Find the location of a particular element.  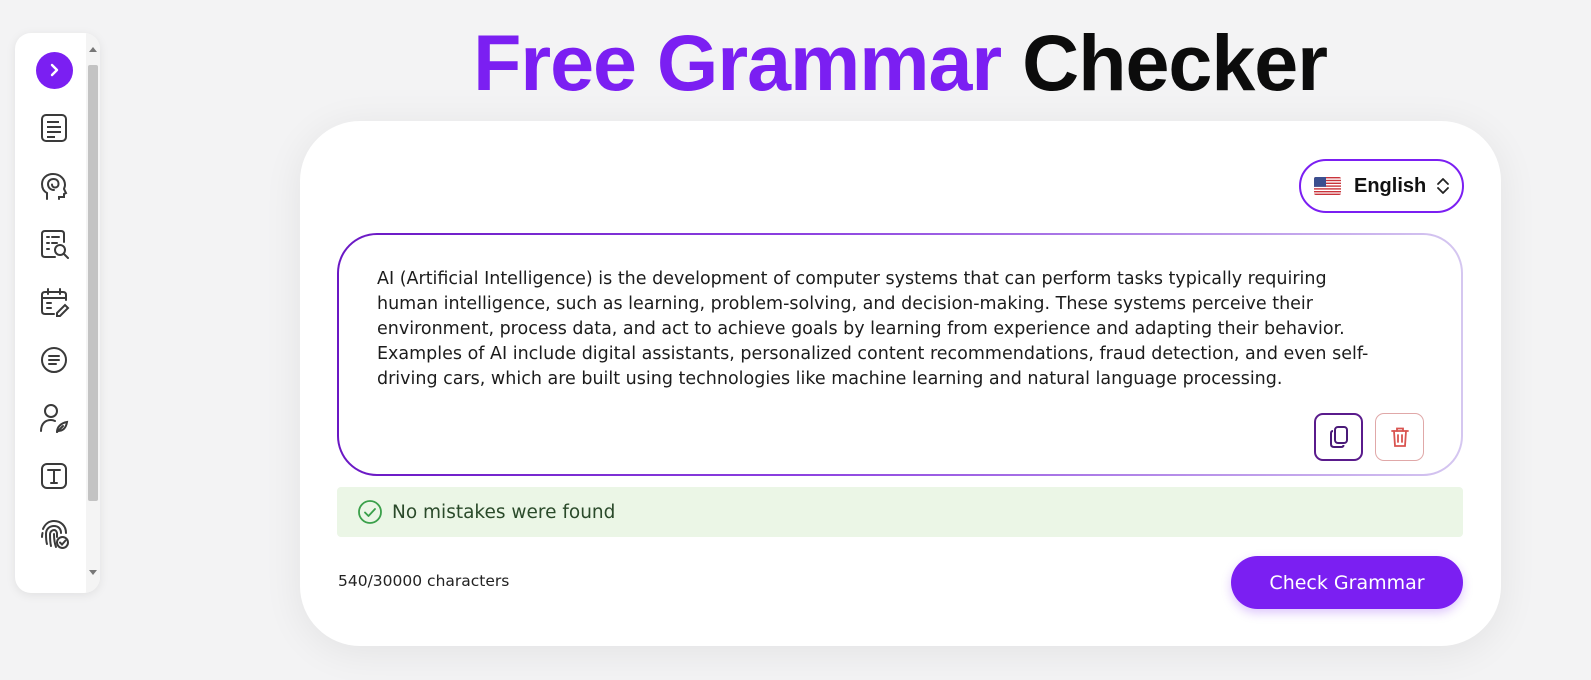

status-banner: No mistakes were found is located at coordinates (900, 512).